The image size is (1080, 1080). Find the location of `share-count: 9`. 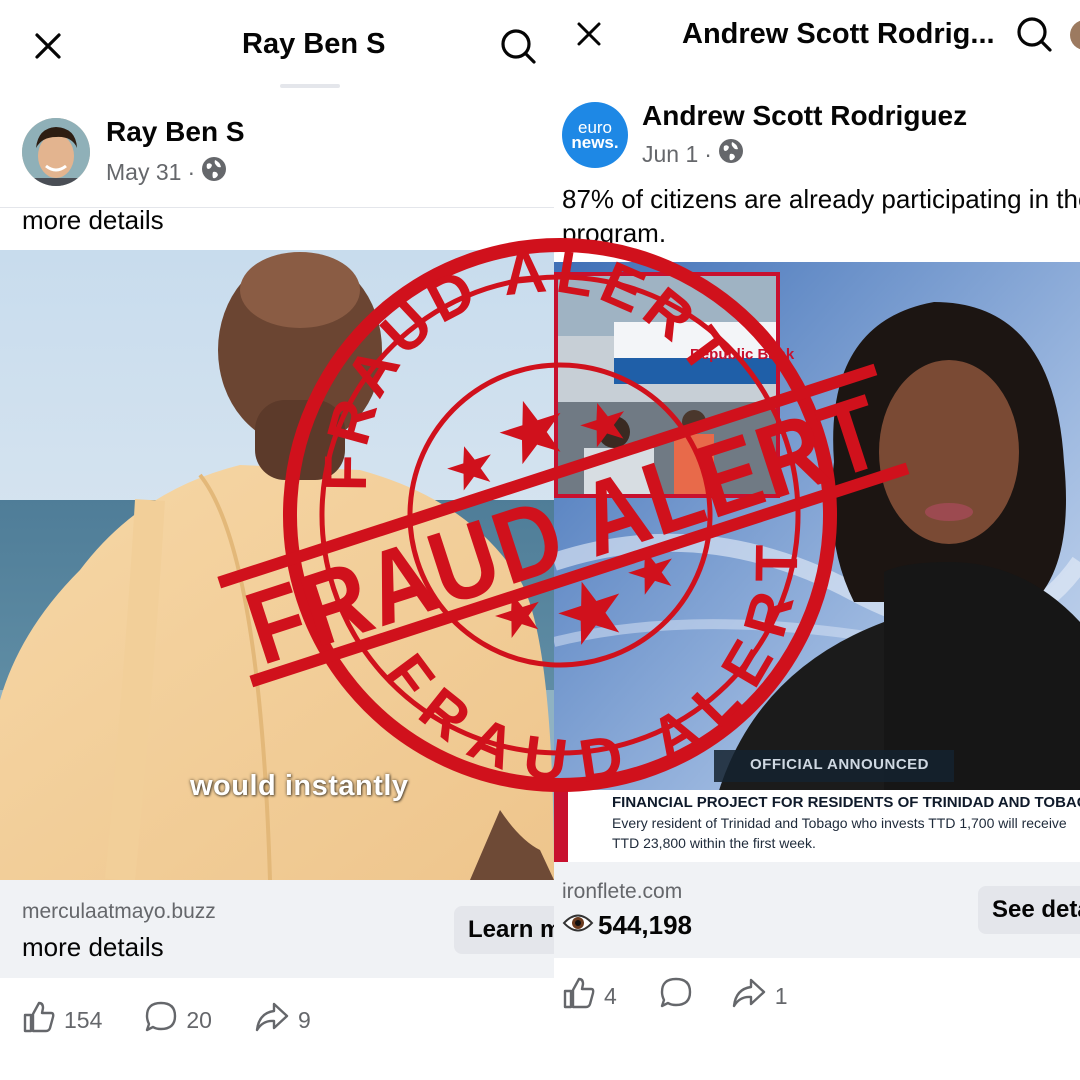

share-count: 9 is located at coordinates (304, 1019).